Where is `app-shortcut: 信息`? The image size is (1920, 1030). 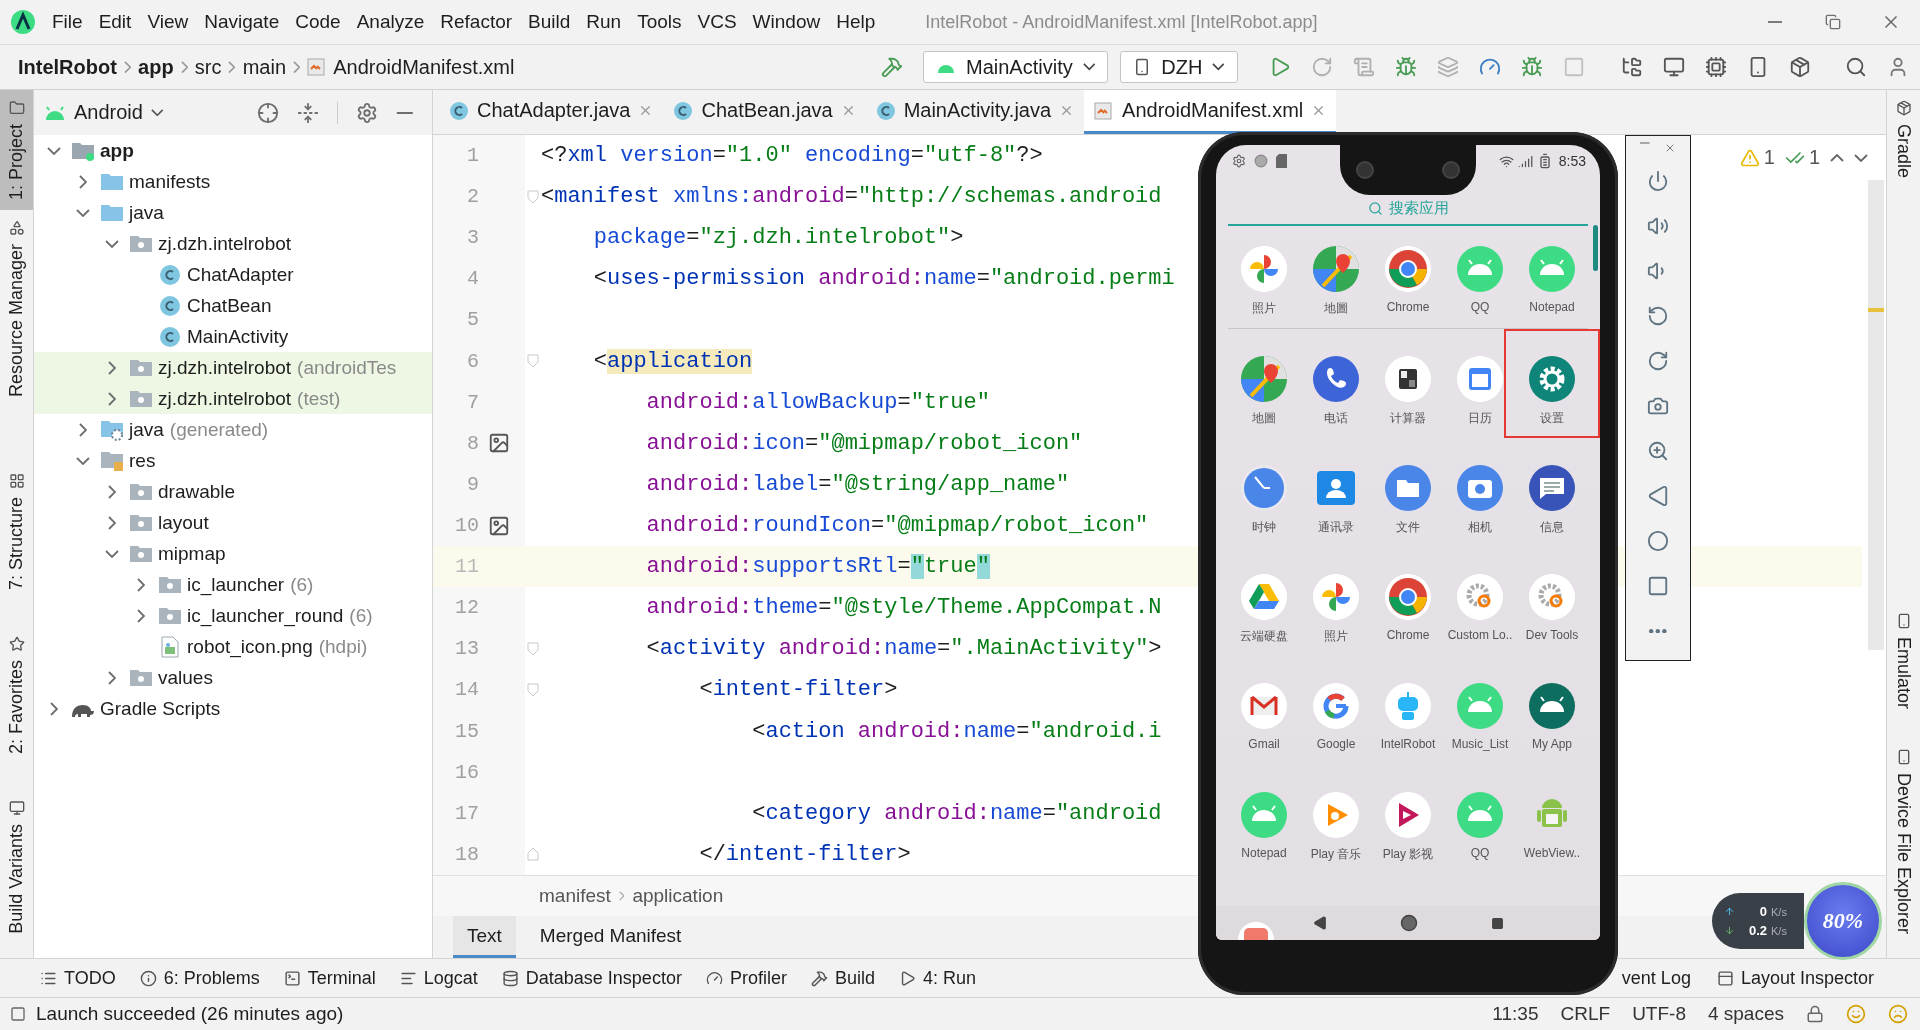
app-shortcut: 信息 is located at coordinates (1552, 492).